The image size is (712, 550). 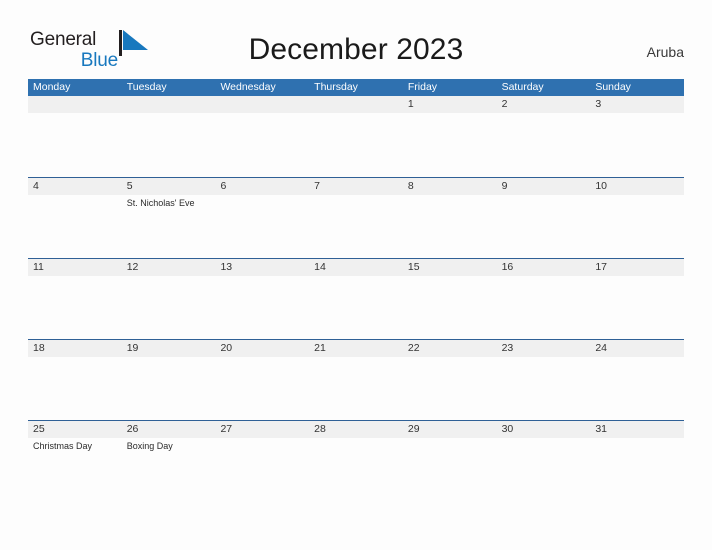 What do you see at coordinates (507, 348) in the screenshot?
I see `day-number: 23` at bounding box center [507, 348].